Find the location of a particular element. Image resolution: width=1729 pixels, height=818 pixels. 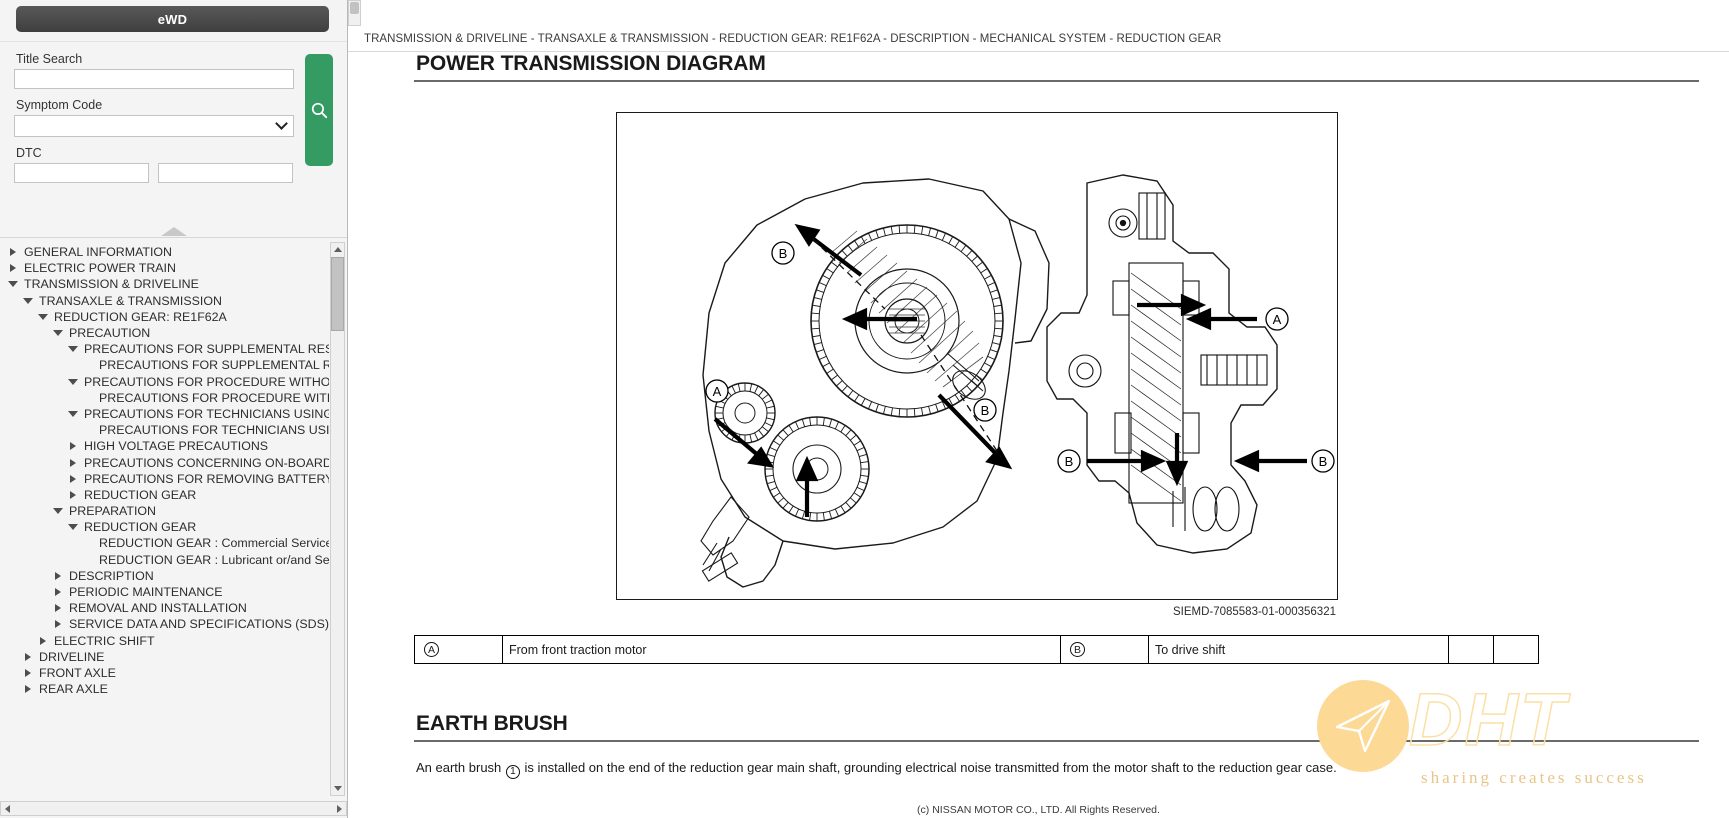

tree-vertical-scrollbar is located at coordinates (337, 519).